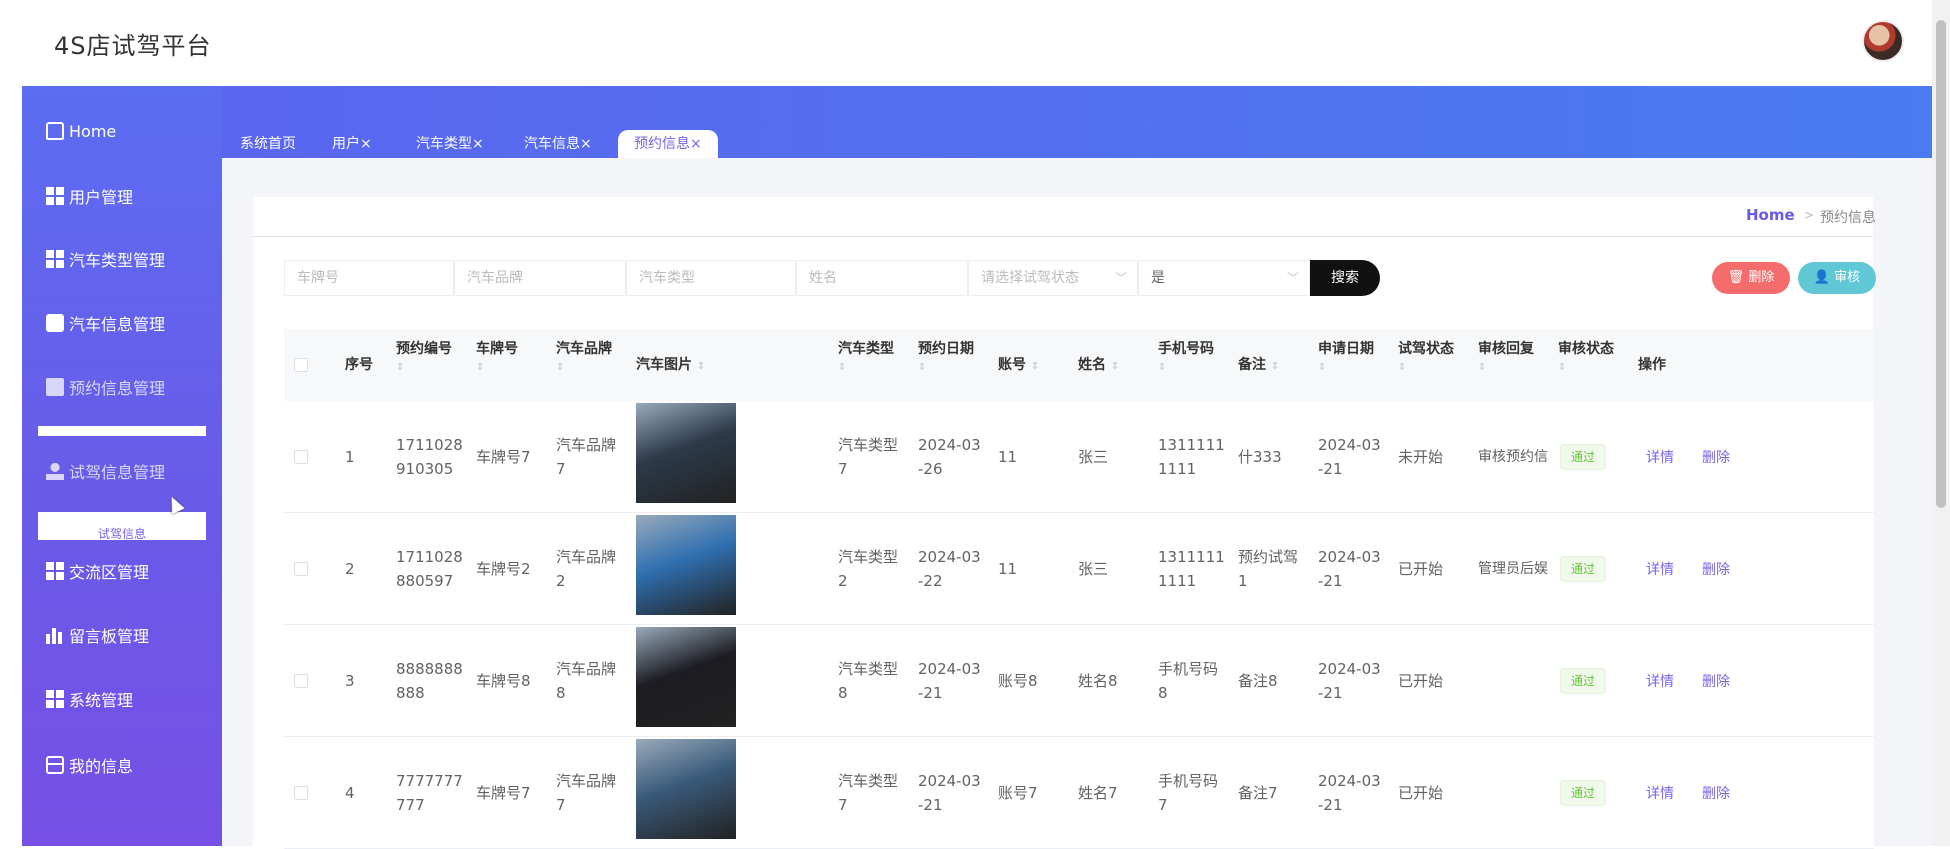 This screenshot has width=1950, height=849. Describe the element at coordinates (369, 278) in the screenshot. I see `plate-input: 车牌号` at that location.